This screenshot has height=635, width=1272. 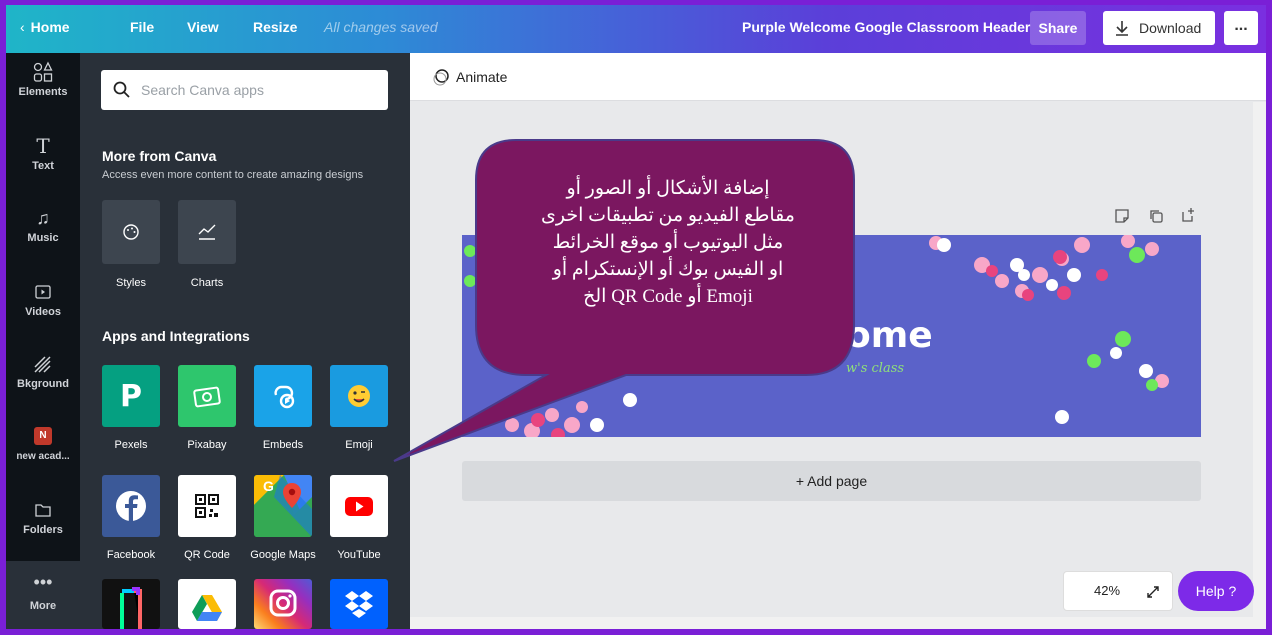 I want to click on add-page-button: + Add page, so click(x=831, y=481).